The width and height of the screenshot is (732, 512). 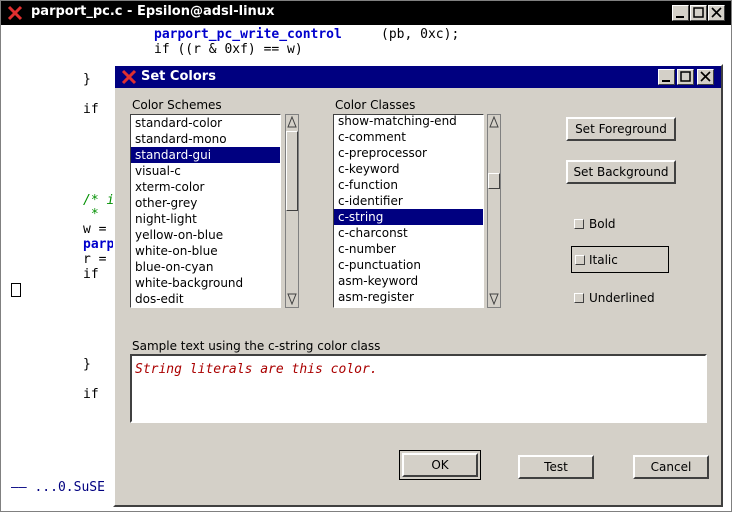 What do you see at coordinates (366, 13) in the screenshot?
I see `editor-titlebar: parport_pc.c - Epsilon@adsl-linux` at bounding box center [366, 13].